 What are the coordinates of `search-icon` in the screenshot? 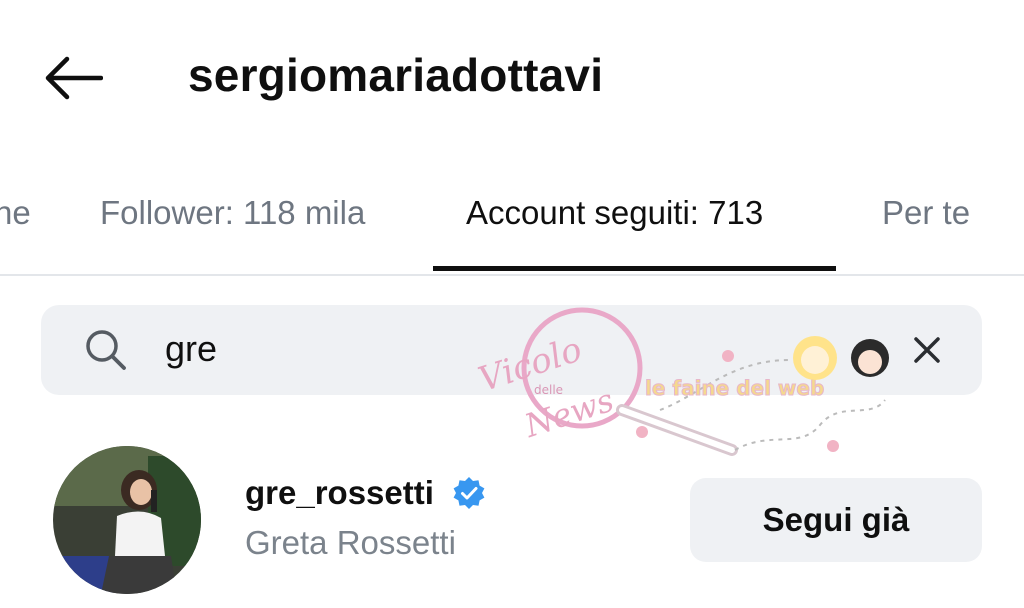 It's located at (106, 350).